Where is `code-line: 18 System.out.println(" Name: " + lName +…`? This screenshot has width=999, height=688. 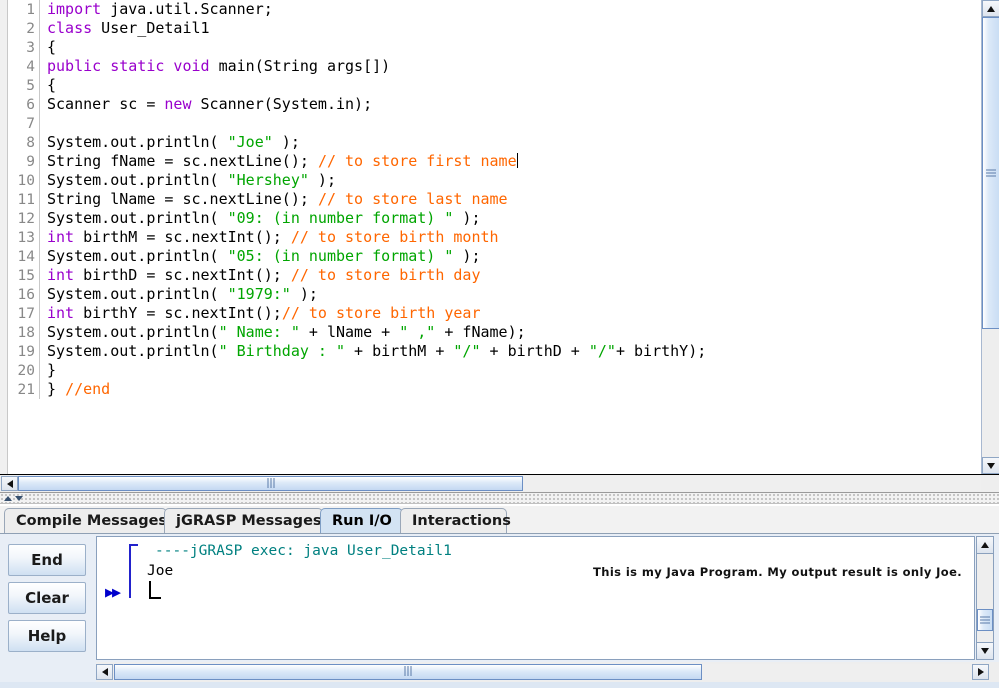 code-line: 18 System.out.println(" Name: " + lName +… is located at coordinates (495, 332).